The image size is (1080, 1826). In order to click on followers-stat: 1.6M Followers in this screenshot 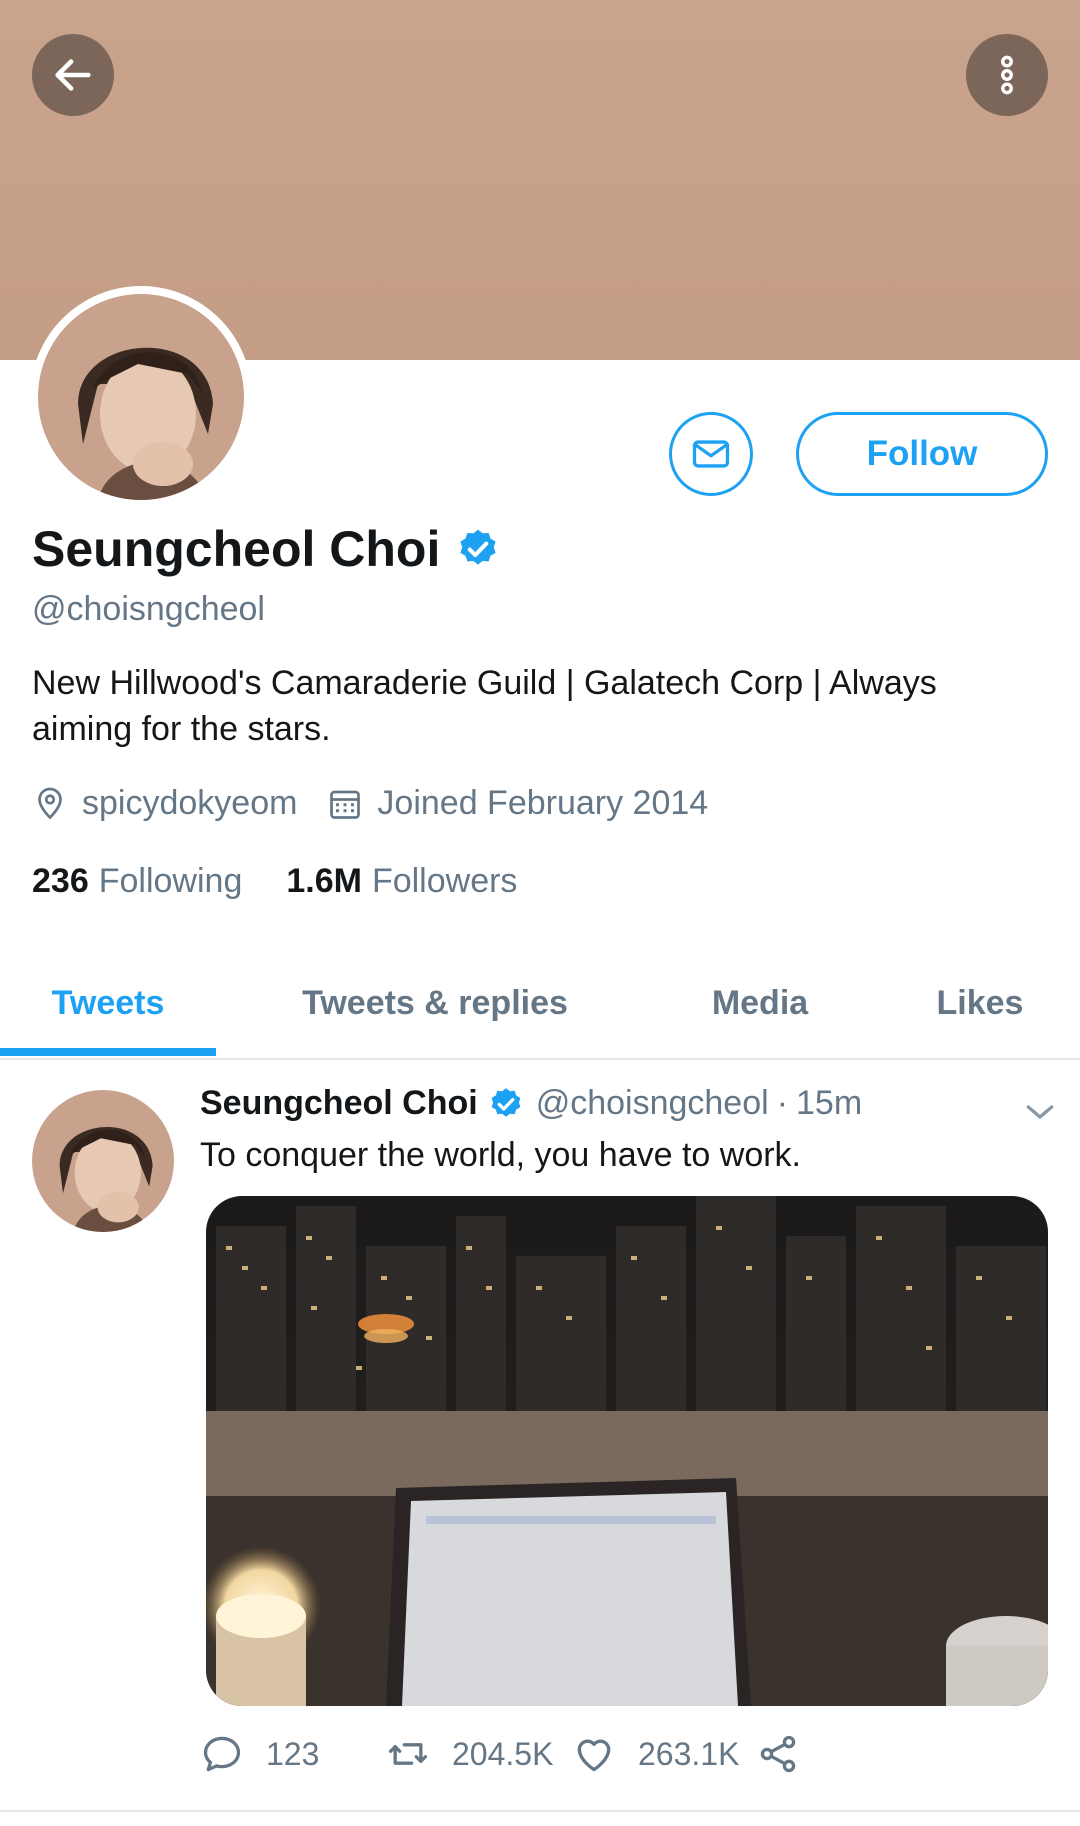, I will do `click(401, 881)`.